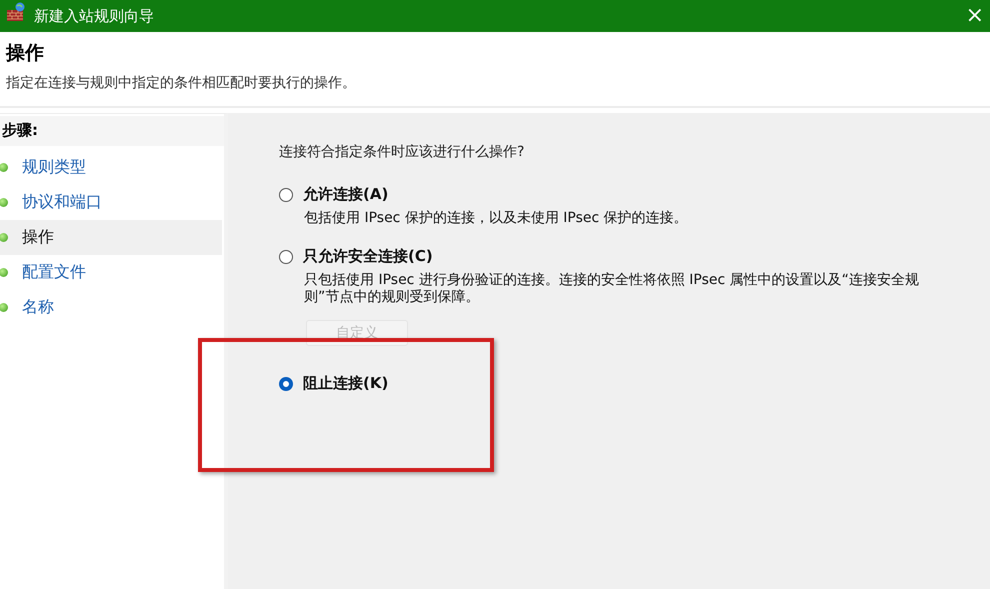 The width and height of the screenshot is (990, 589). Describe the element at coordinates (402, 152) in the screenshot. I see `question-text: 连接符合指定条件时应该进行什么操作?` at that location.